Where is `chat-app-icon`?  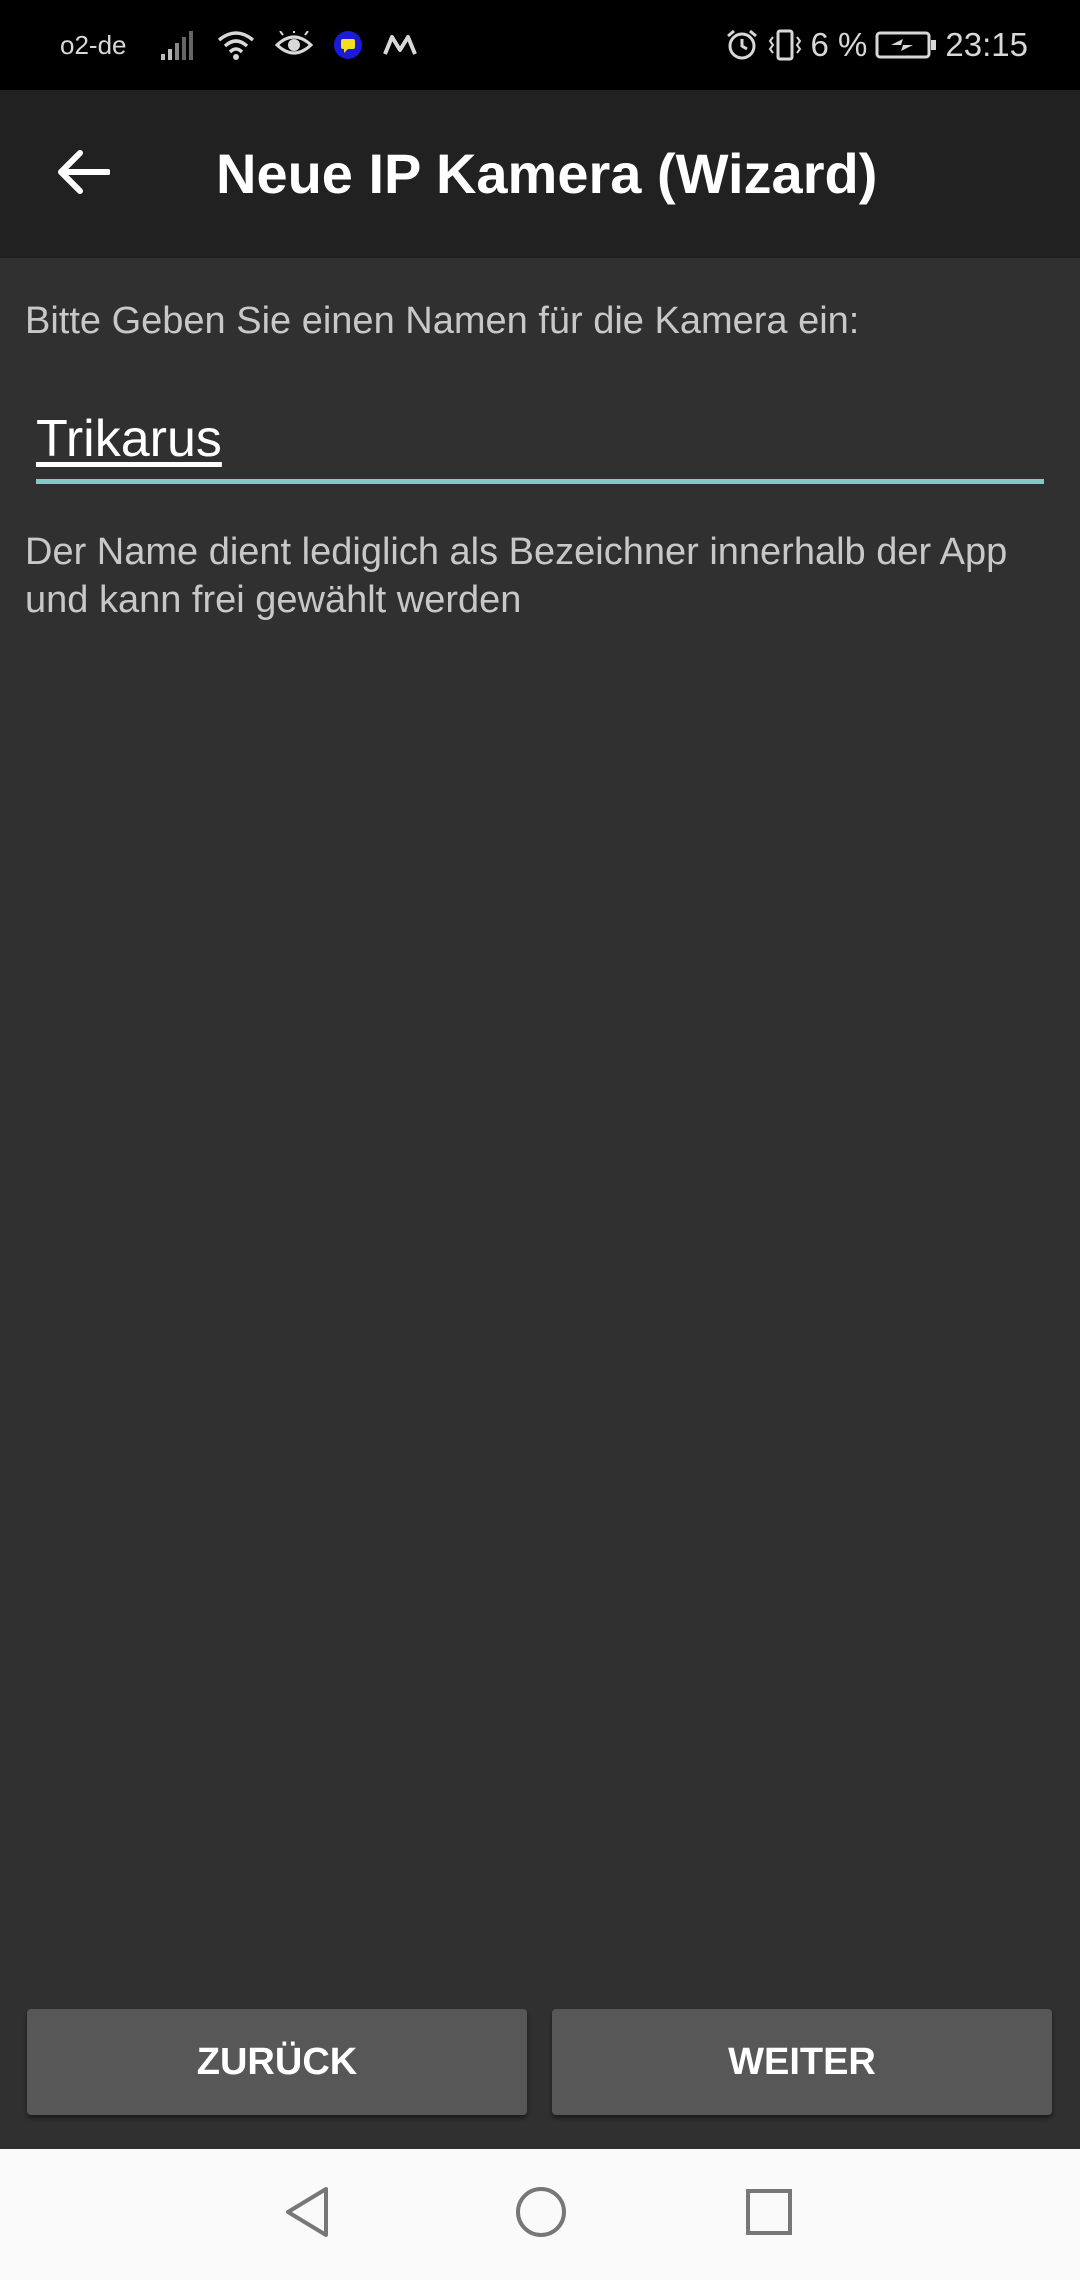 chat-app-icon is located at coordinates (348, 45).